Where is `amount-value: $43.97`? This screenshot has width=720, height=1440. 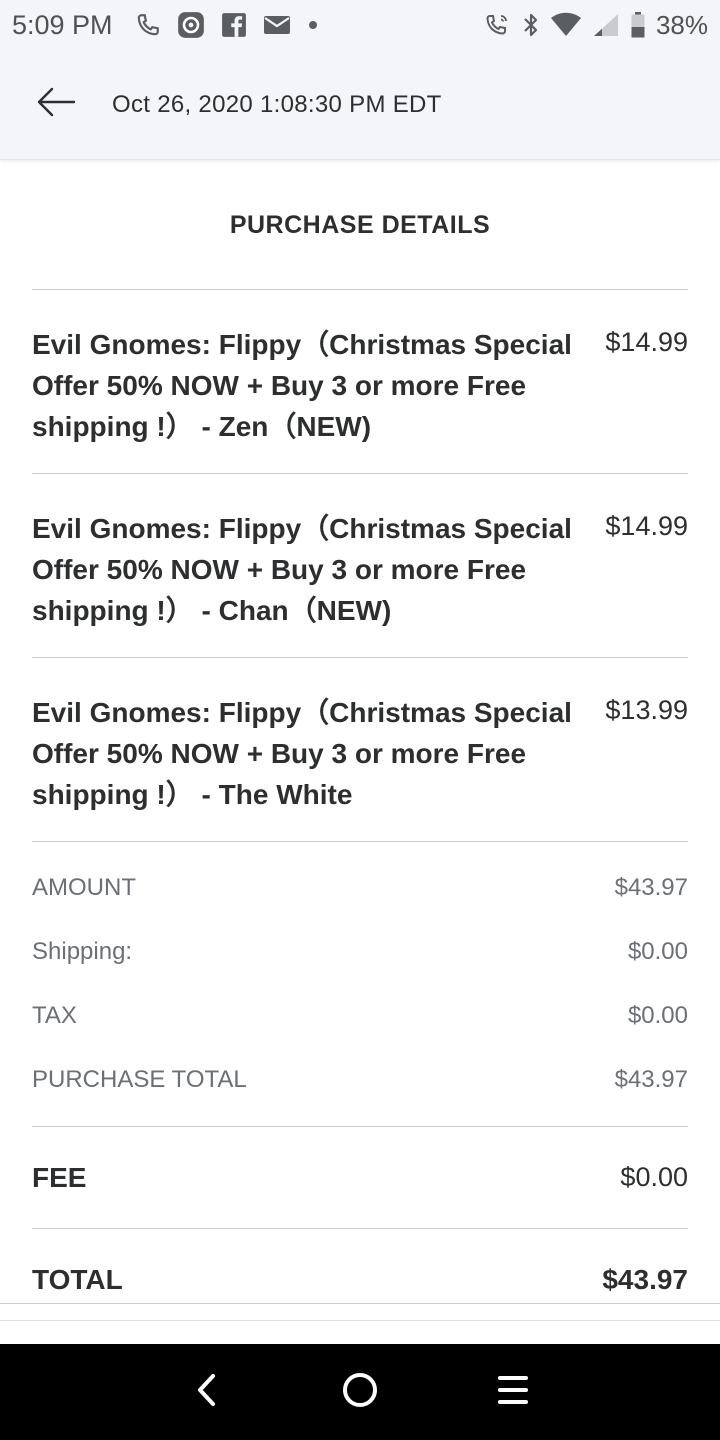 amount-value: $43.97 is located at coordinates (651, 887).